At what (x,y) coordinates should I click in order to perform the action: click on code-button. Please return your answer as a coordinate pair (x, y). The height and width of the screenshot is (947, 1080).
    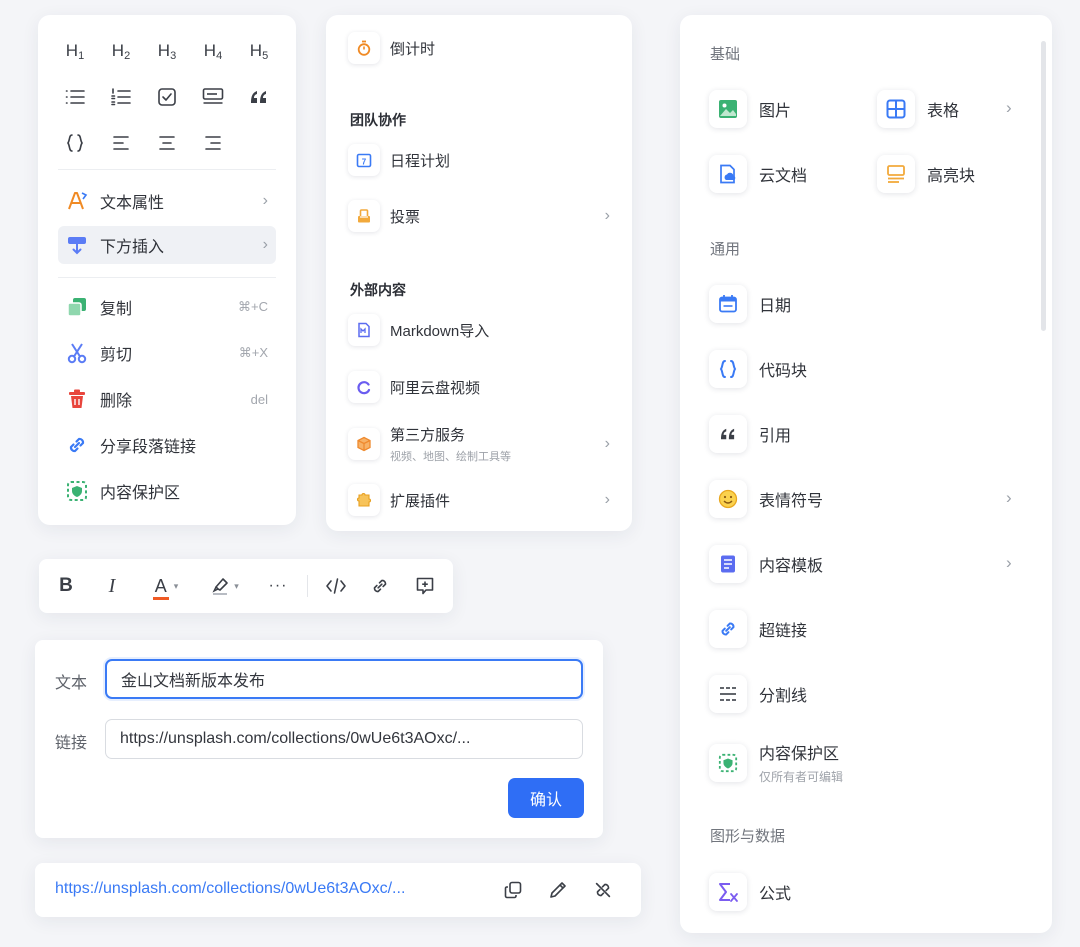
    Looking at the image, I should click on (336, 586).